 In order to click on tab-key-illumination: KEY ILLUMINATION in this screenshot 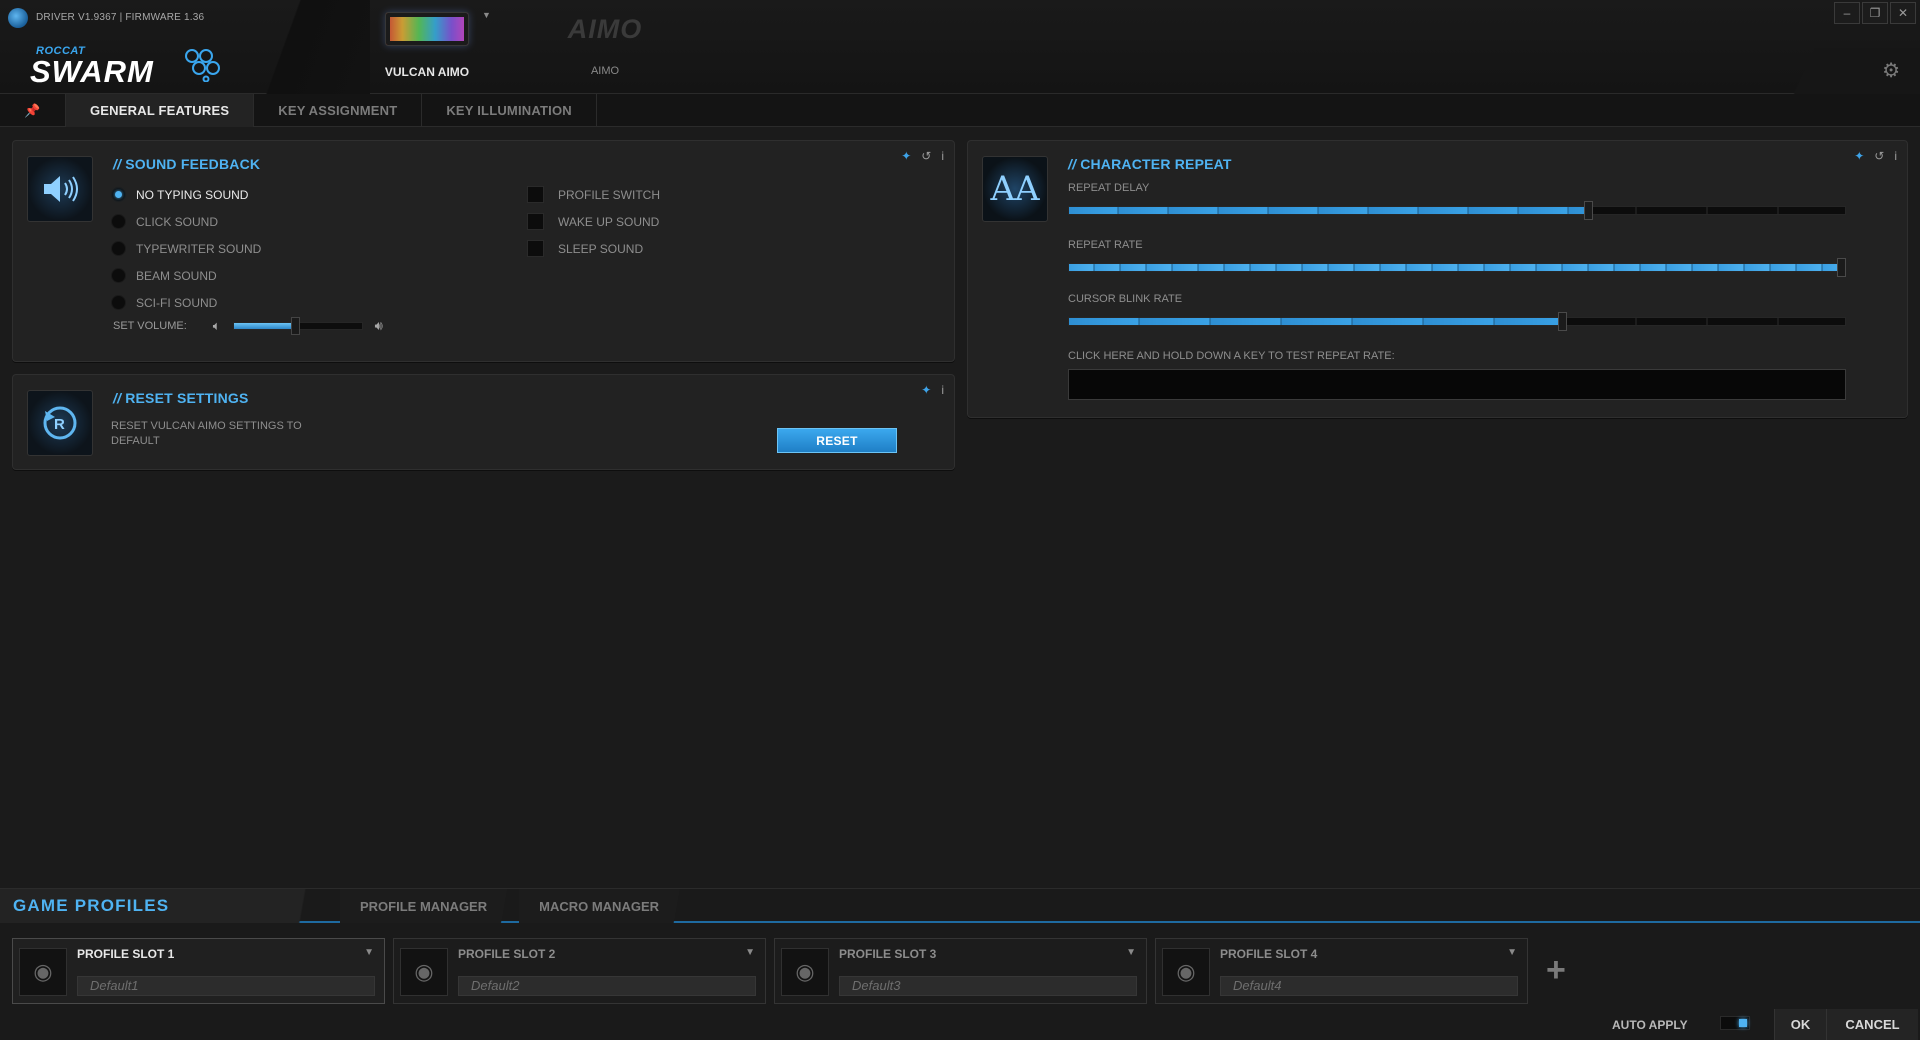, I will do `click(509, 110)`.